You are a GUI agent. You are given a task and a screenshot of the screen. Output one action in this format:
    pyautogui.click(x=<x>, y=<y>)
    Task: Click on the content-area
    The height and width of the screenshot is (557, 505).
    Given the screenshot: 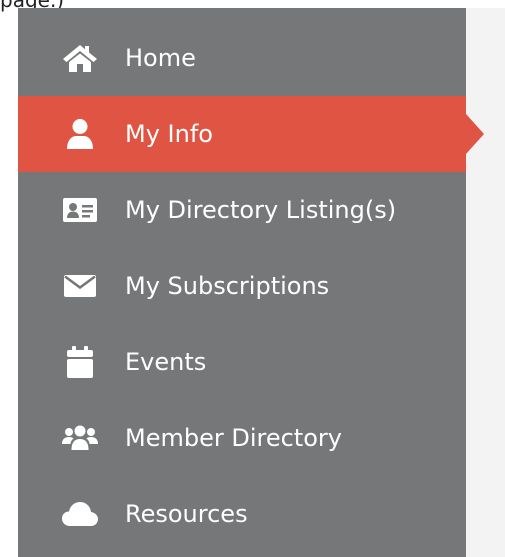 What is the action you would take?
    pyautogui.click(x=485, y=282)
    